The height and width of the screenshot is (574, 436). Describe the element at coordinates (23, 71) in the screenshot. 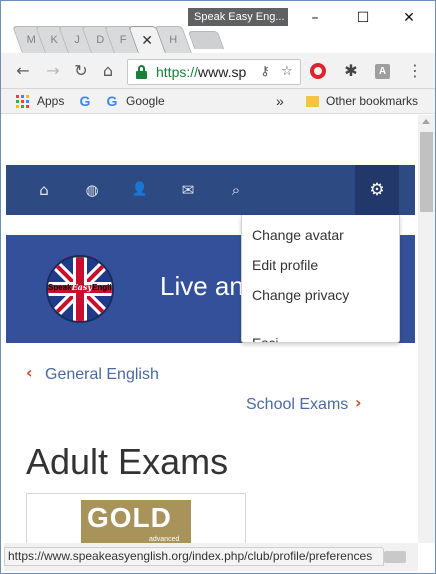

I see `back-icon: ←` at that location.